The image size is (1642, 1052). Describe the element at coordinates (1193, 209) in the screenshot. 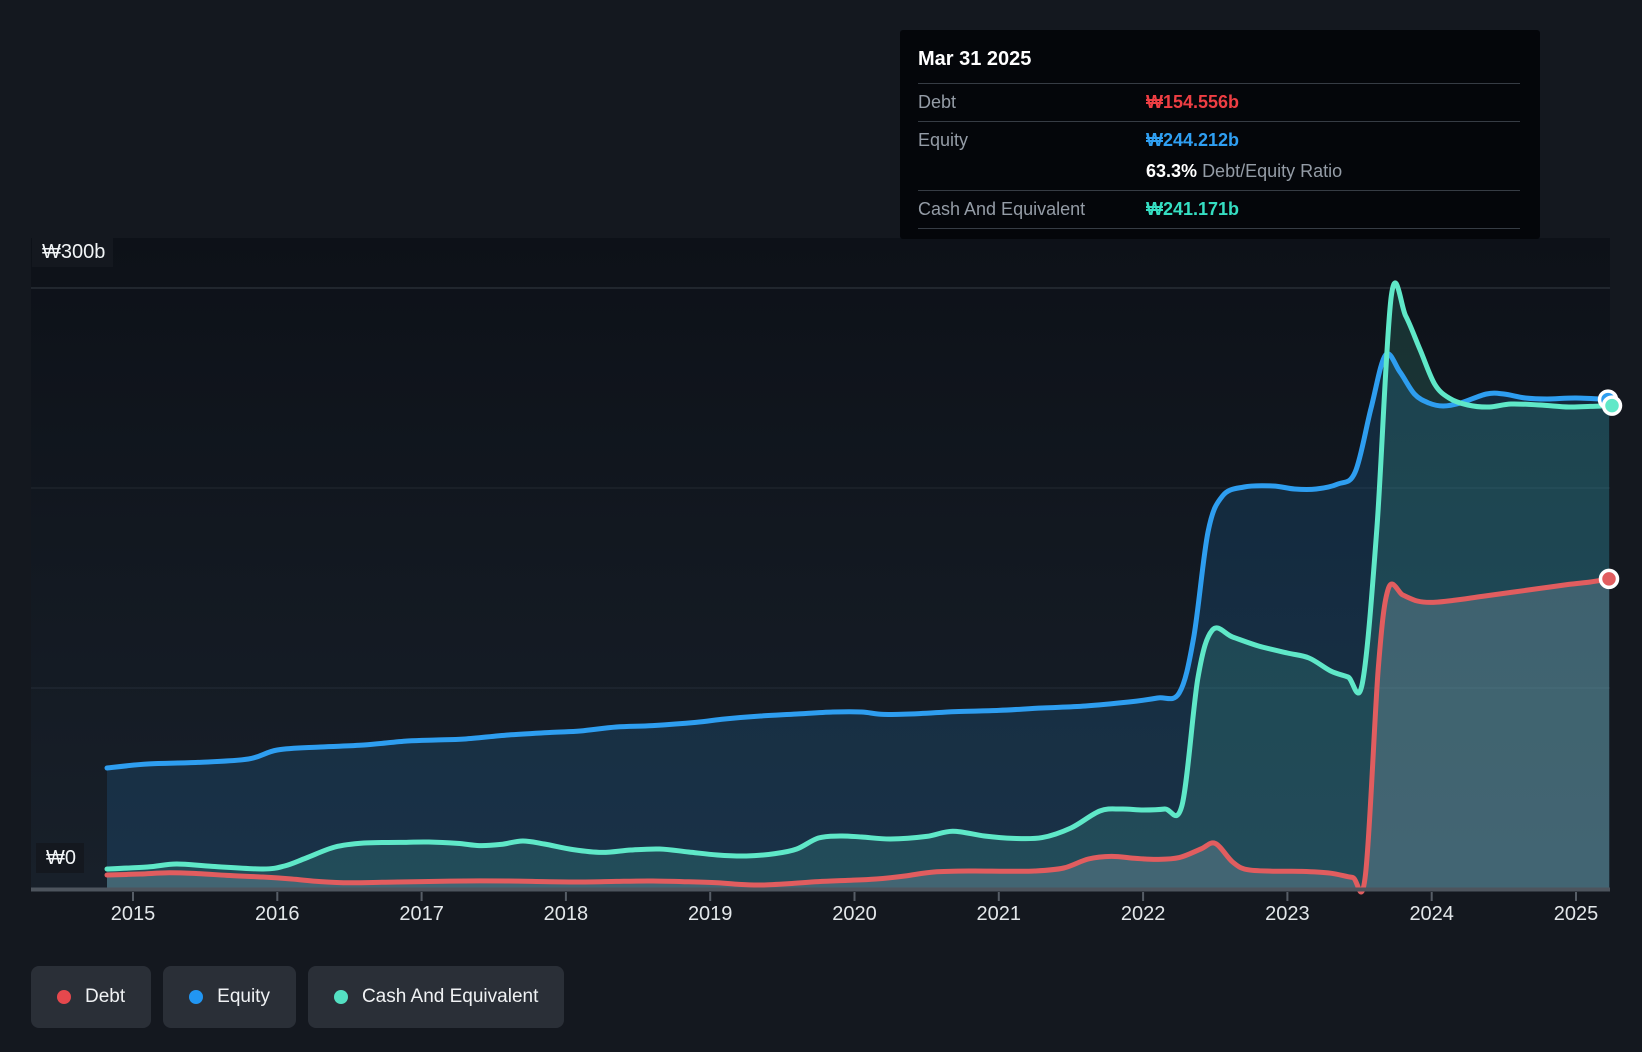

I see `tooltip-cash-value: ₩241.171b` at that location.